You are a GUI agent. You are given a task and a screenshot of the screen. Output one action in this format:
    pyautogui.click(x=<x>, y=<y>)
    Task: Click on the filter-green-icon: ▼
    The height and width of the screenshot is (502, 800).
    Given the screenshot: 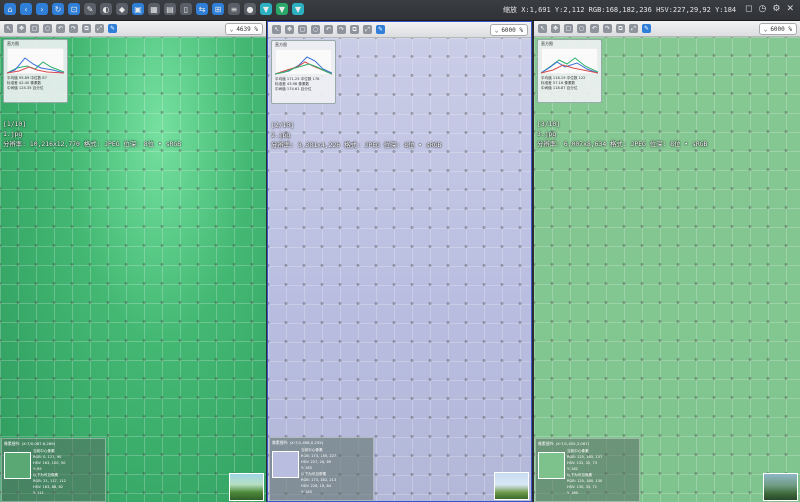 What is the action you would take?
    pyautogui.click(x=282, y=9)
    